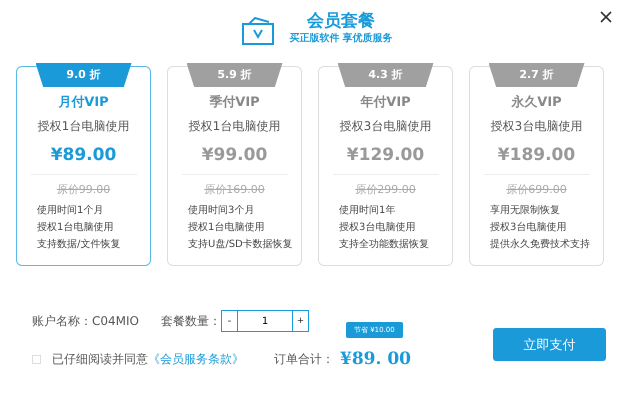 This screenshot has height=401, width=634. What do you see at coordinates (367, 211) in the screenshot?
I see `plan-feature: 使用时间1年` at bounding box center [367, 211].